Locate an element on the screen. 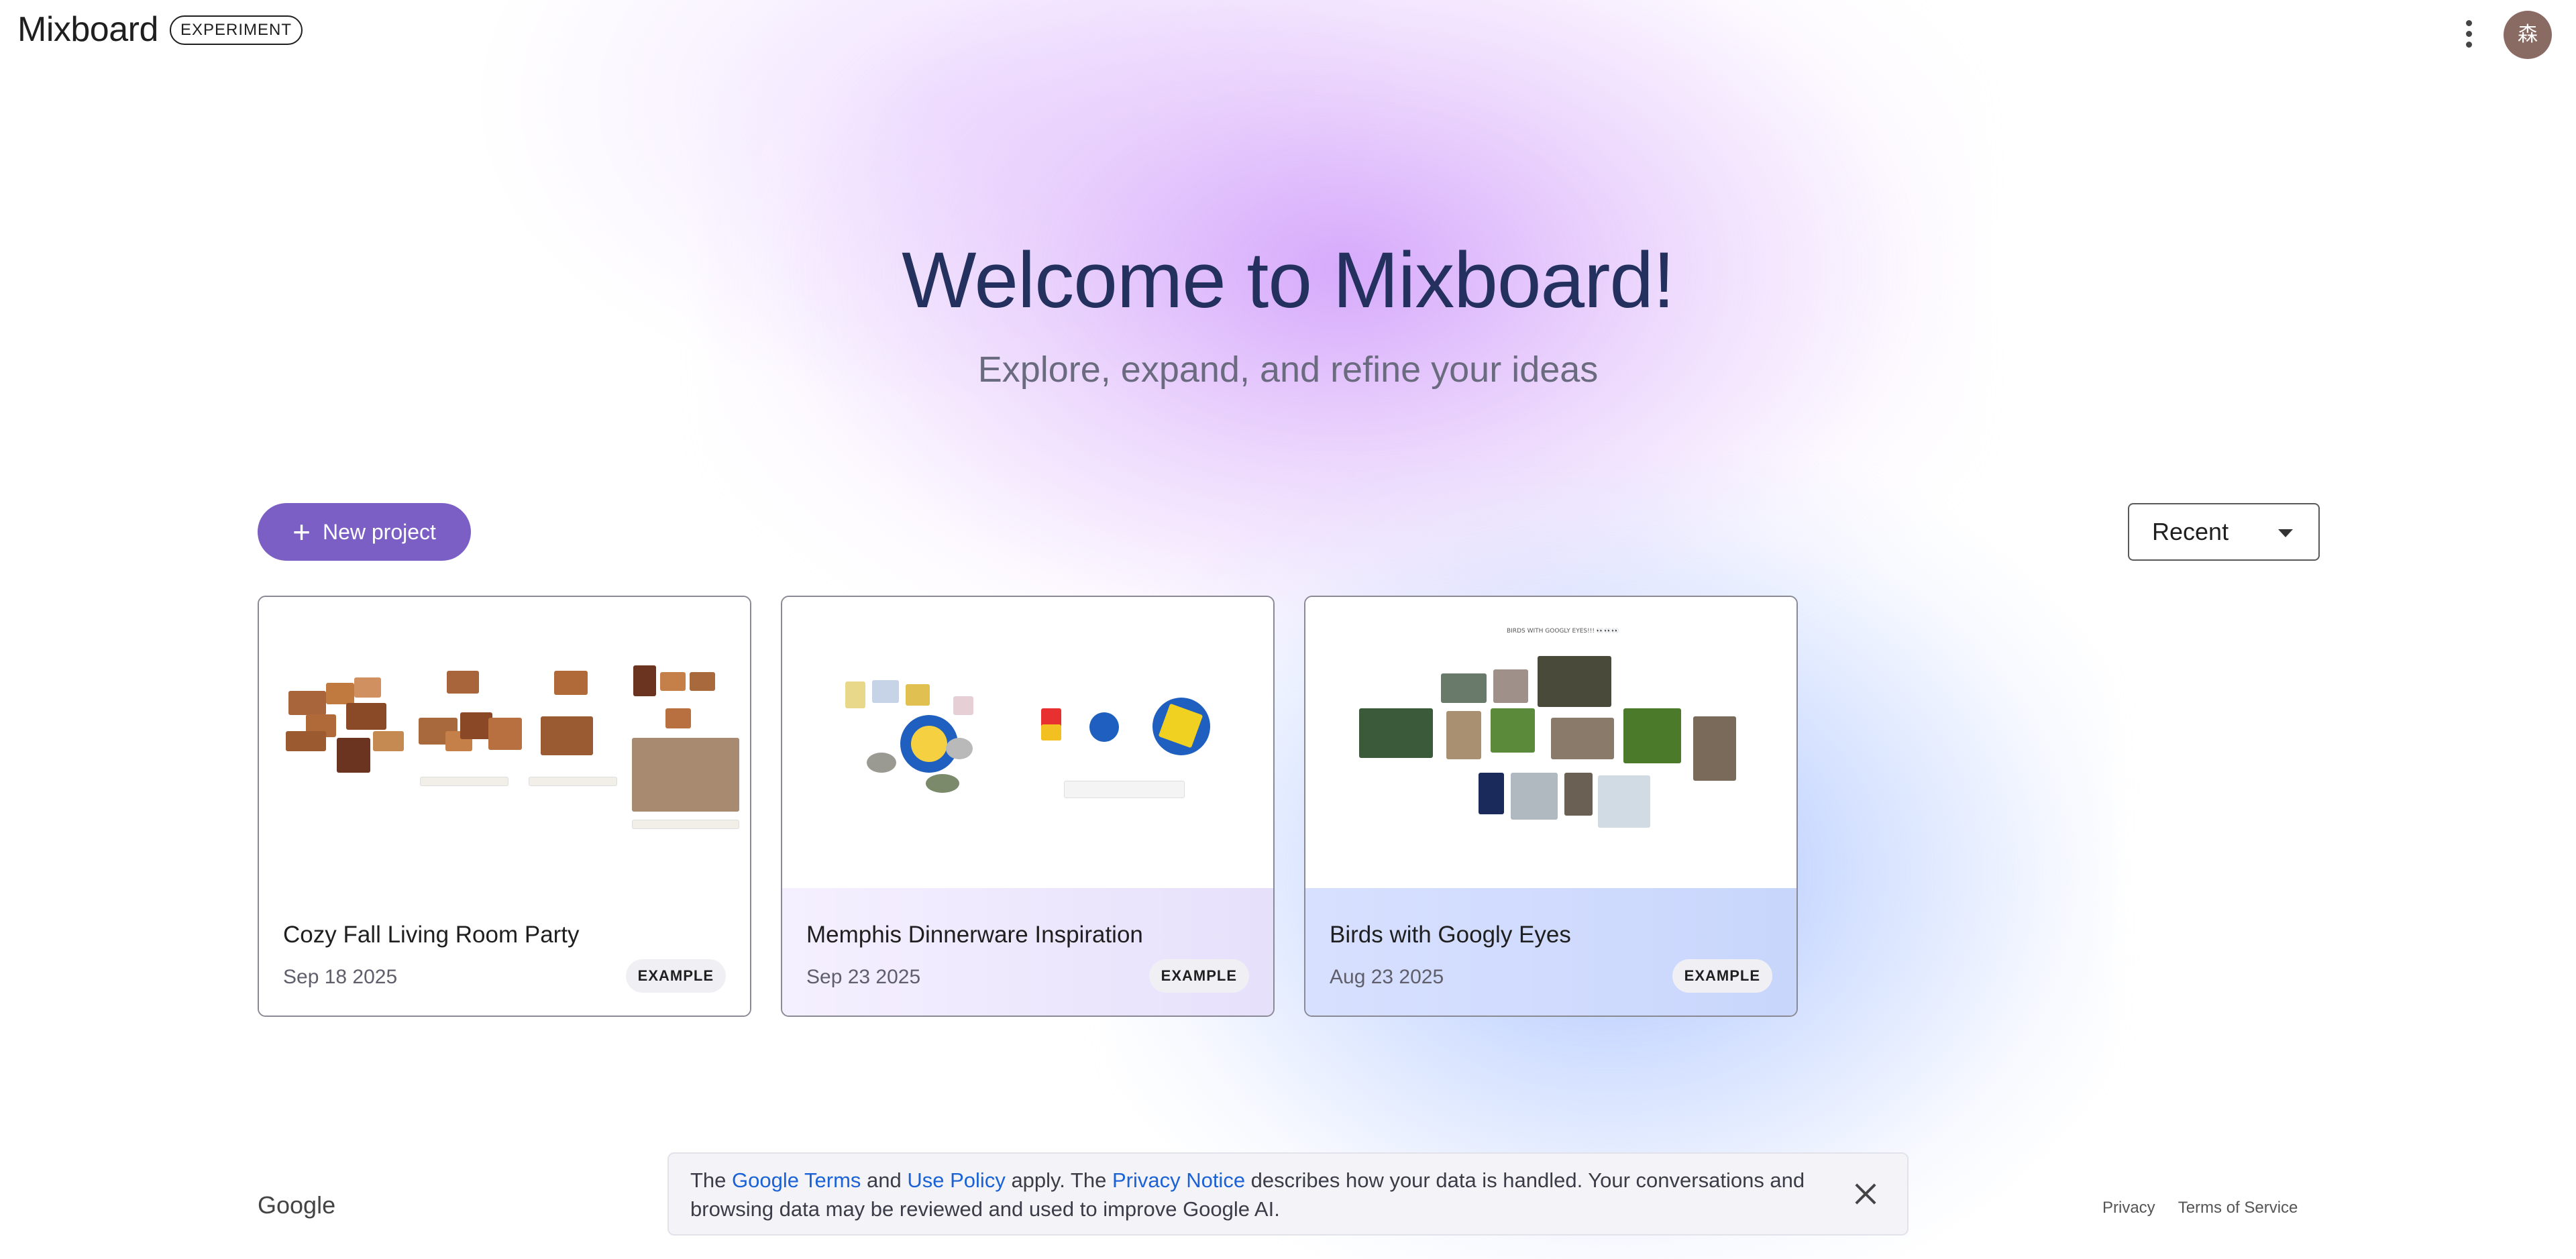 The image size is (2576, 1259). google-terms-link: Google Terms is located at coordinates (796, 1180).